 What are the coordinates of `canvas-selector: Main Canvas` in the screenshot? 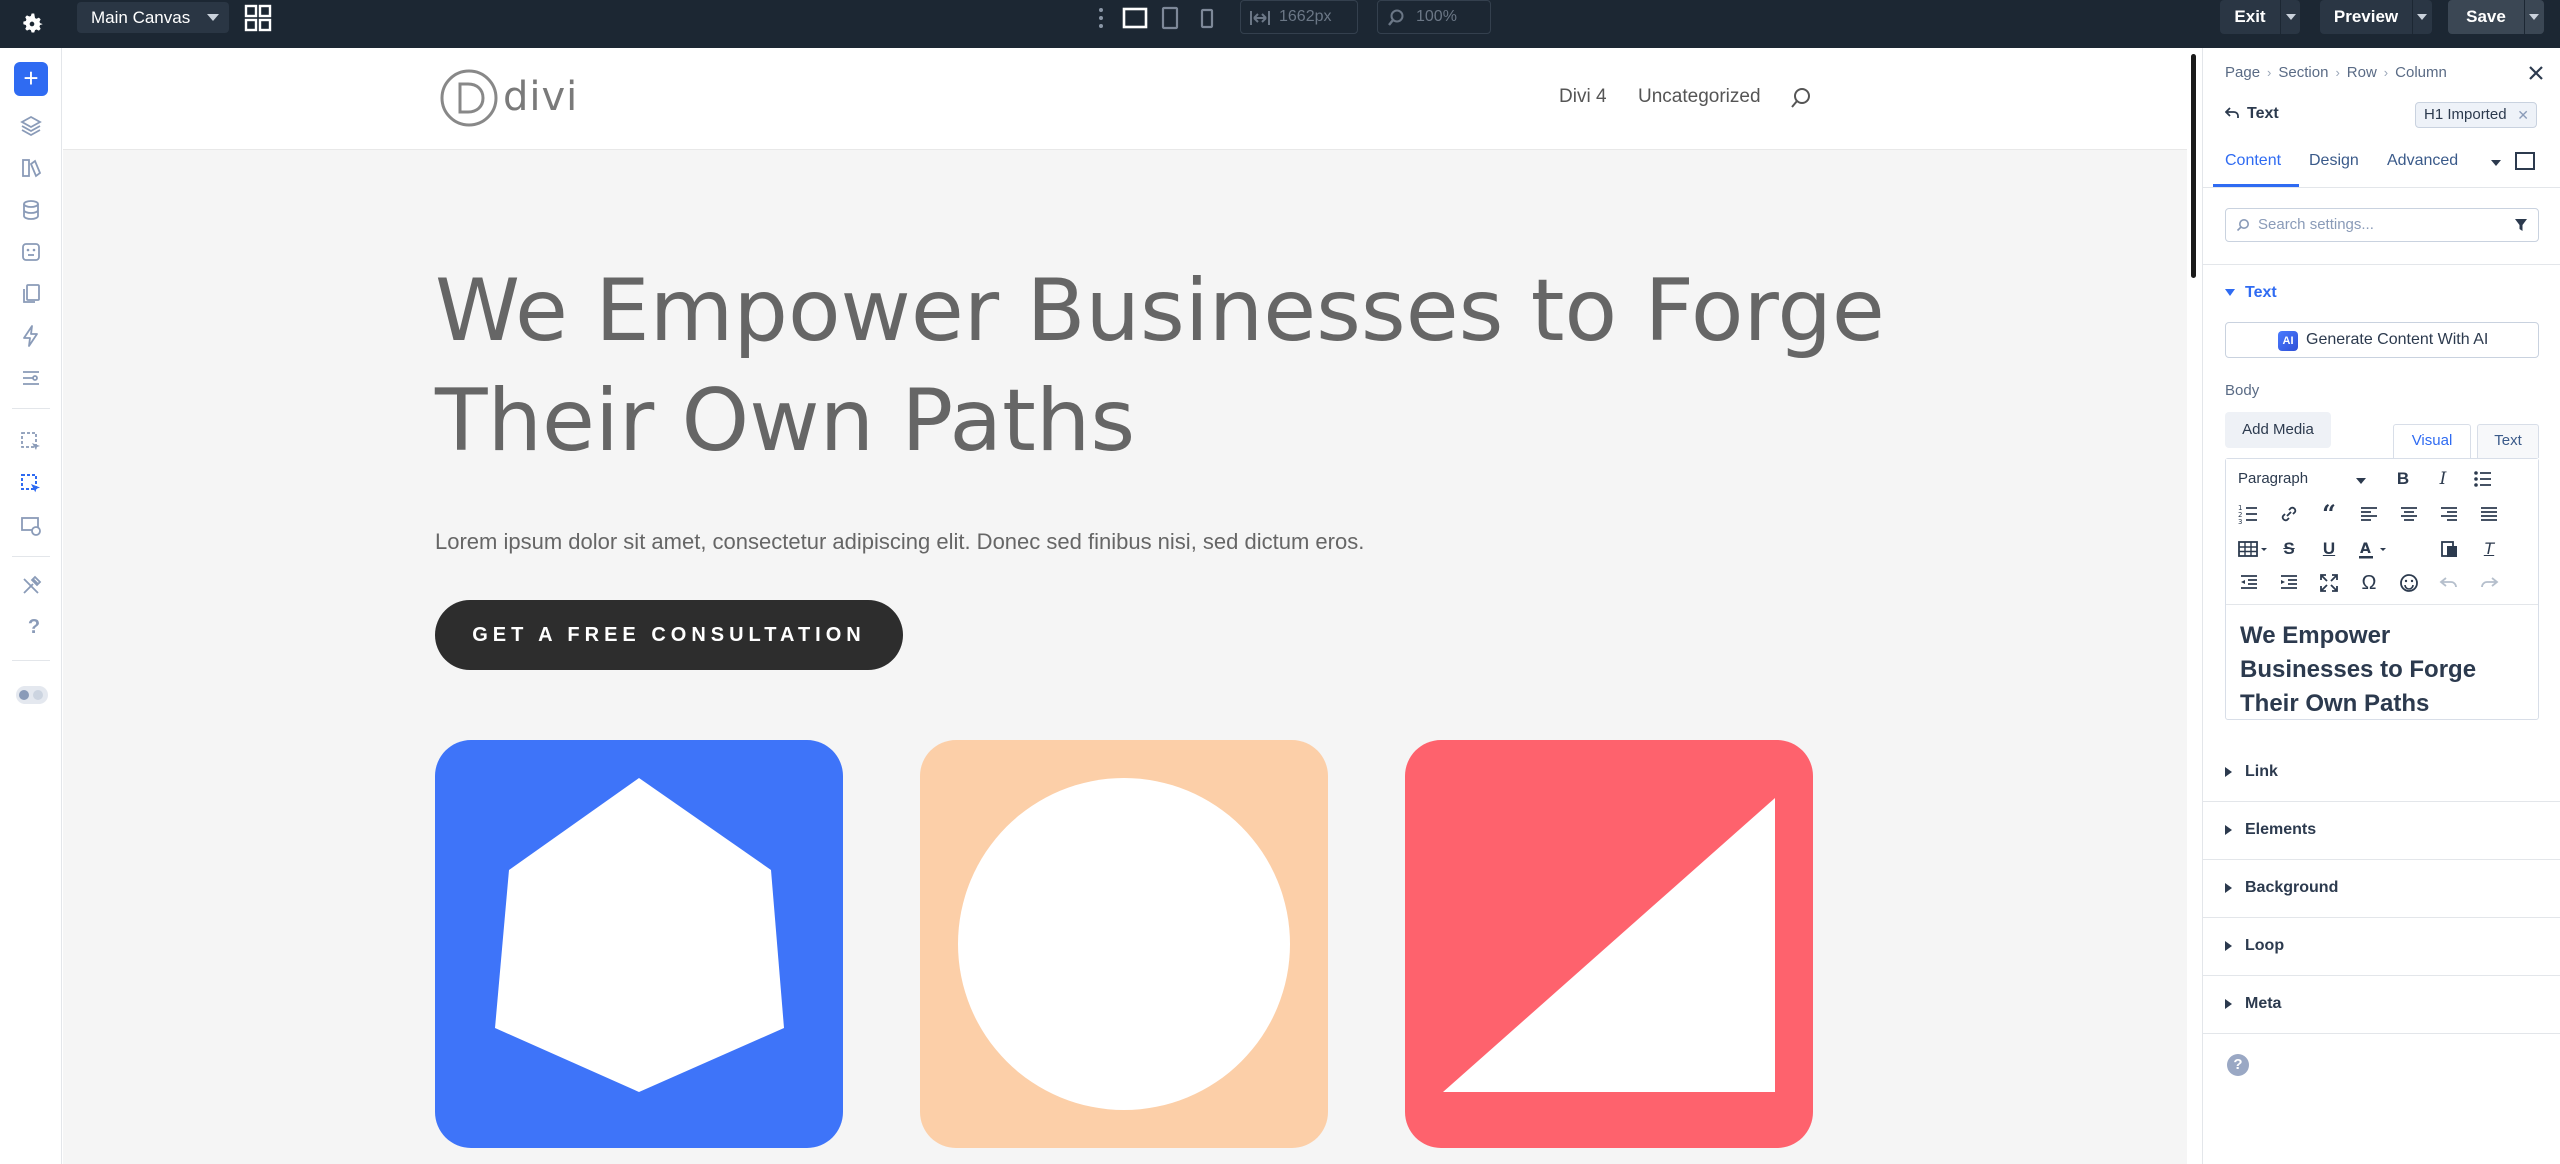 It's located at (153, 17).